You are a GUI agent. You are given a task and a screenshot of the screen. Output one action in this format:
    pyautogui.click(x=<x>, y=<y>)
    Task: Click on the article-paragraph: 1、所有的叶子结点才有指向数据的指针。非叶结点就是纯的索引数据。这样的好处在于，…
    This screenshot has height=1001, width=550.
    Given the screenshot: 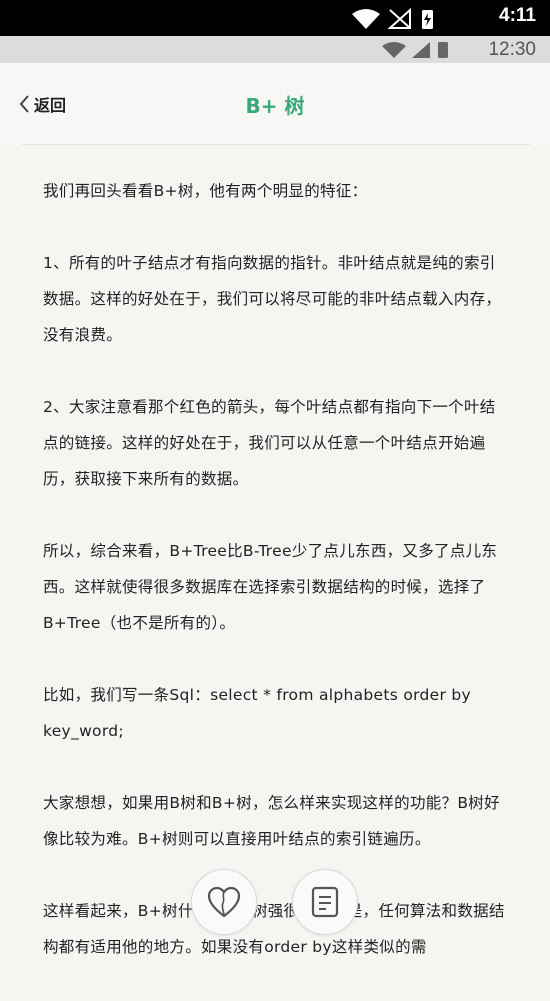 What is the action you would take?
    pyautogui.click(x=272, y=299)
    